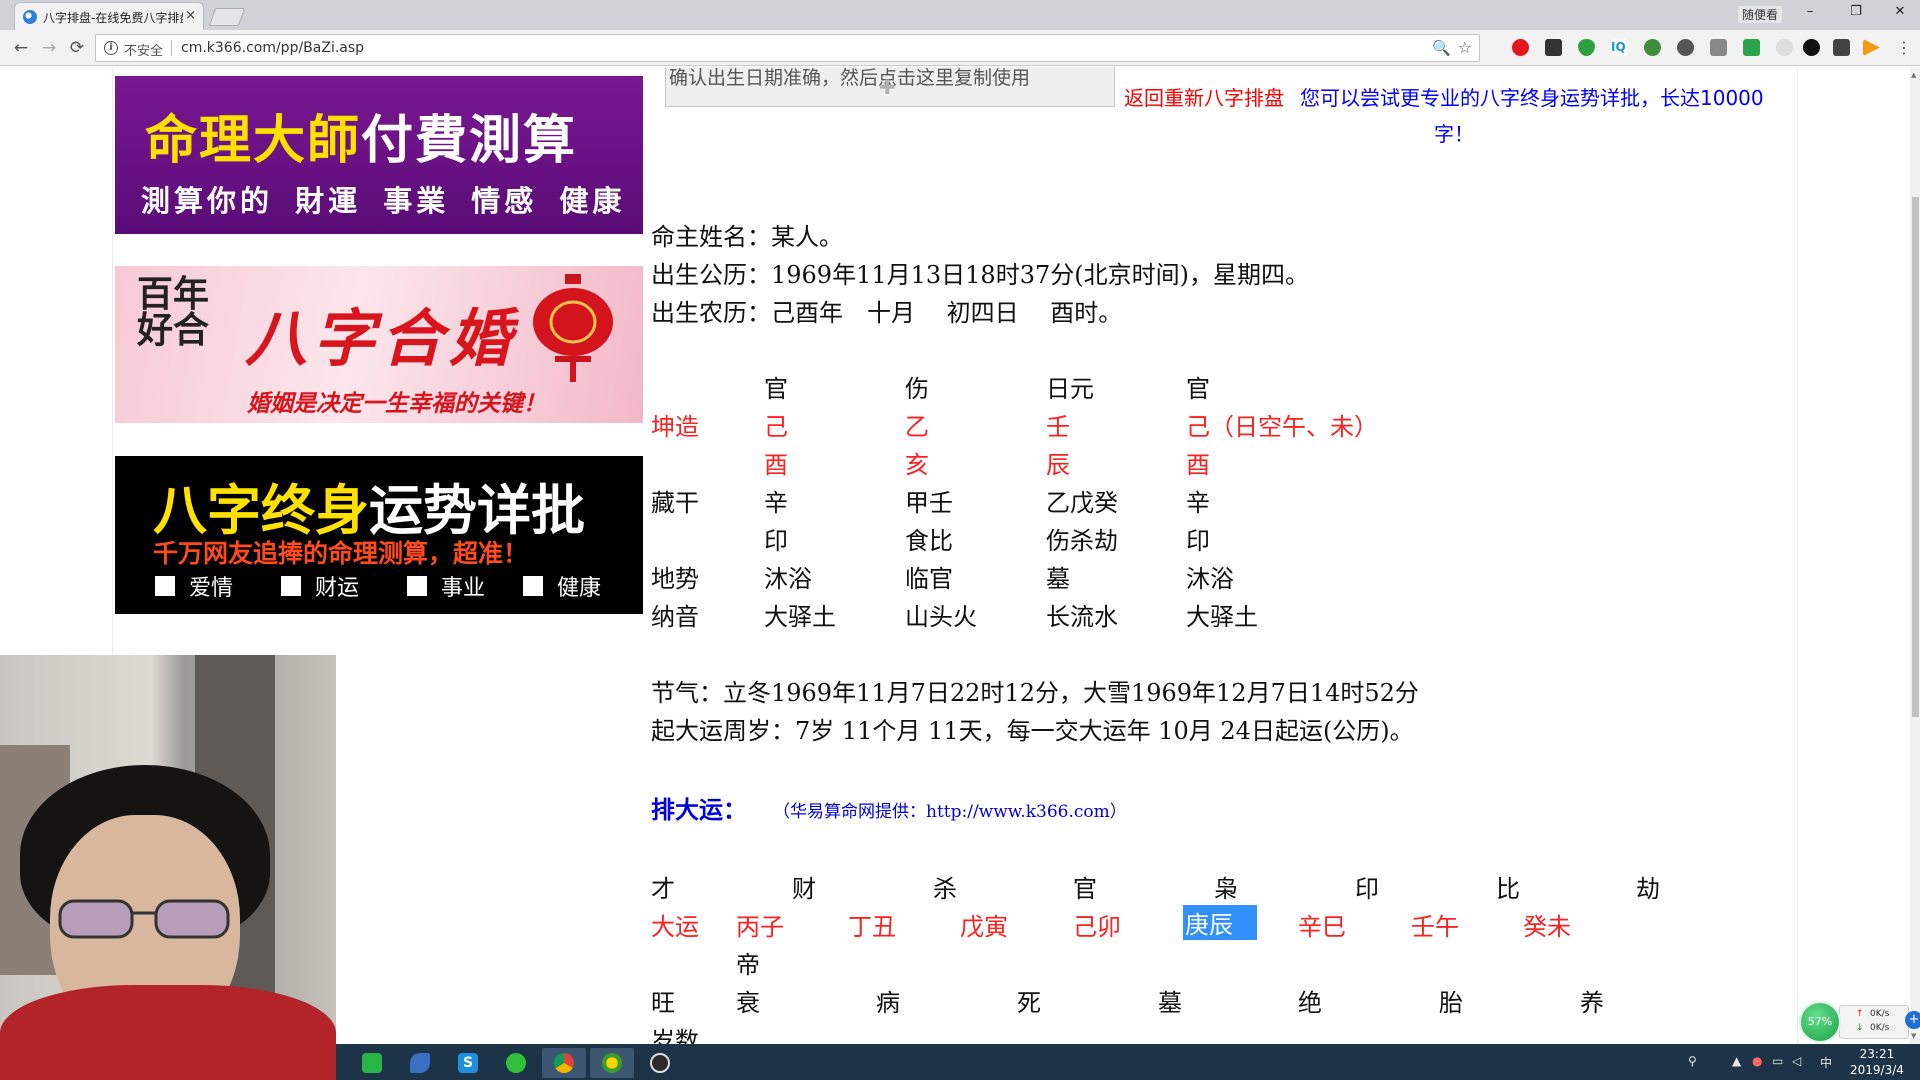 The height and width of the screenshot is (1080, 1920). Describe the element at coordinates (1811, 47) in the screenshot. I see `tiktok-icon` at that location.